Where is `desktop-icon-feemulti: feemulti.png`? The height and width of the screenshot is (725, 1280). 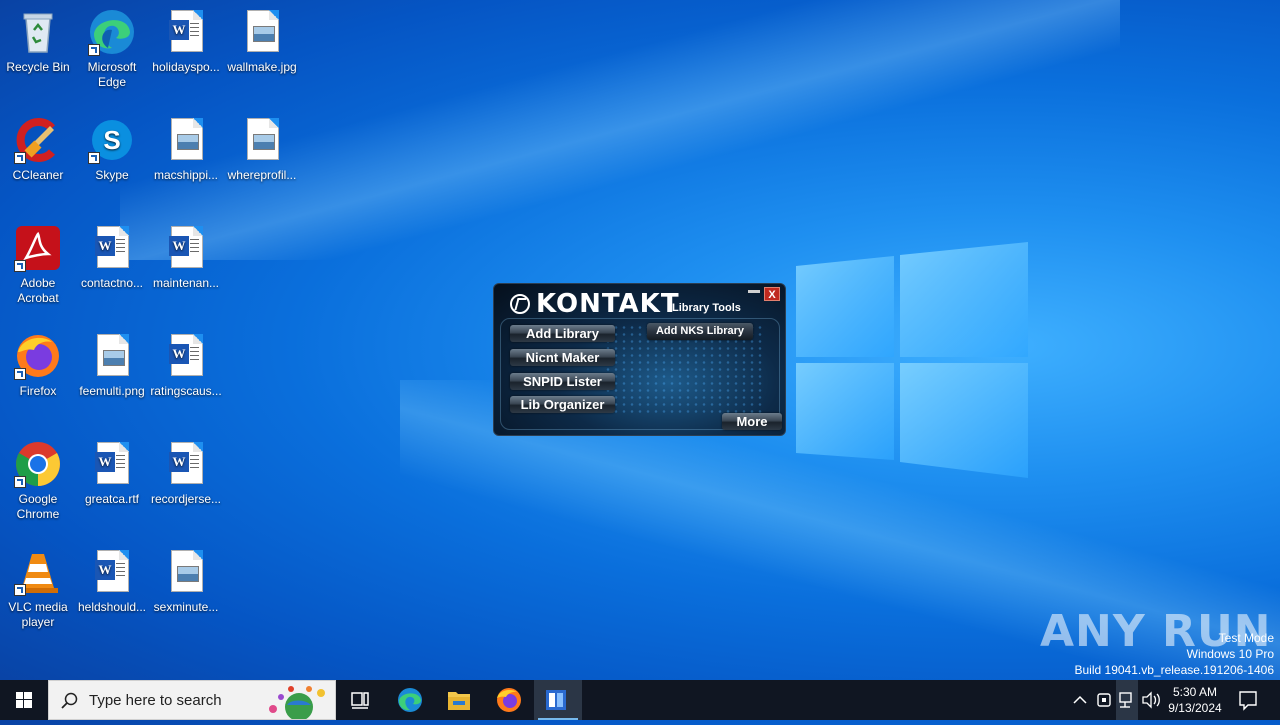 desktop-icon-feemulti: feemulti.png is located at coordinates (112, 365).